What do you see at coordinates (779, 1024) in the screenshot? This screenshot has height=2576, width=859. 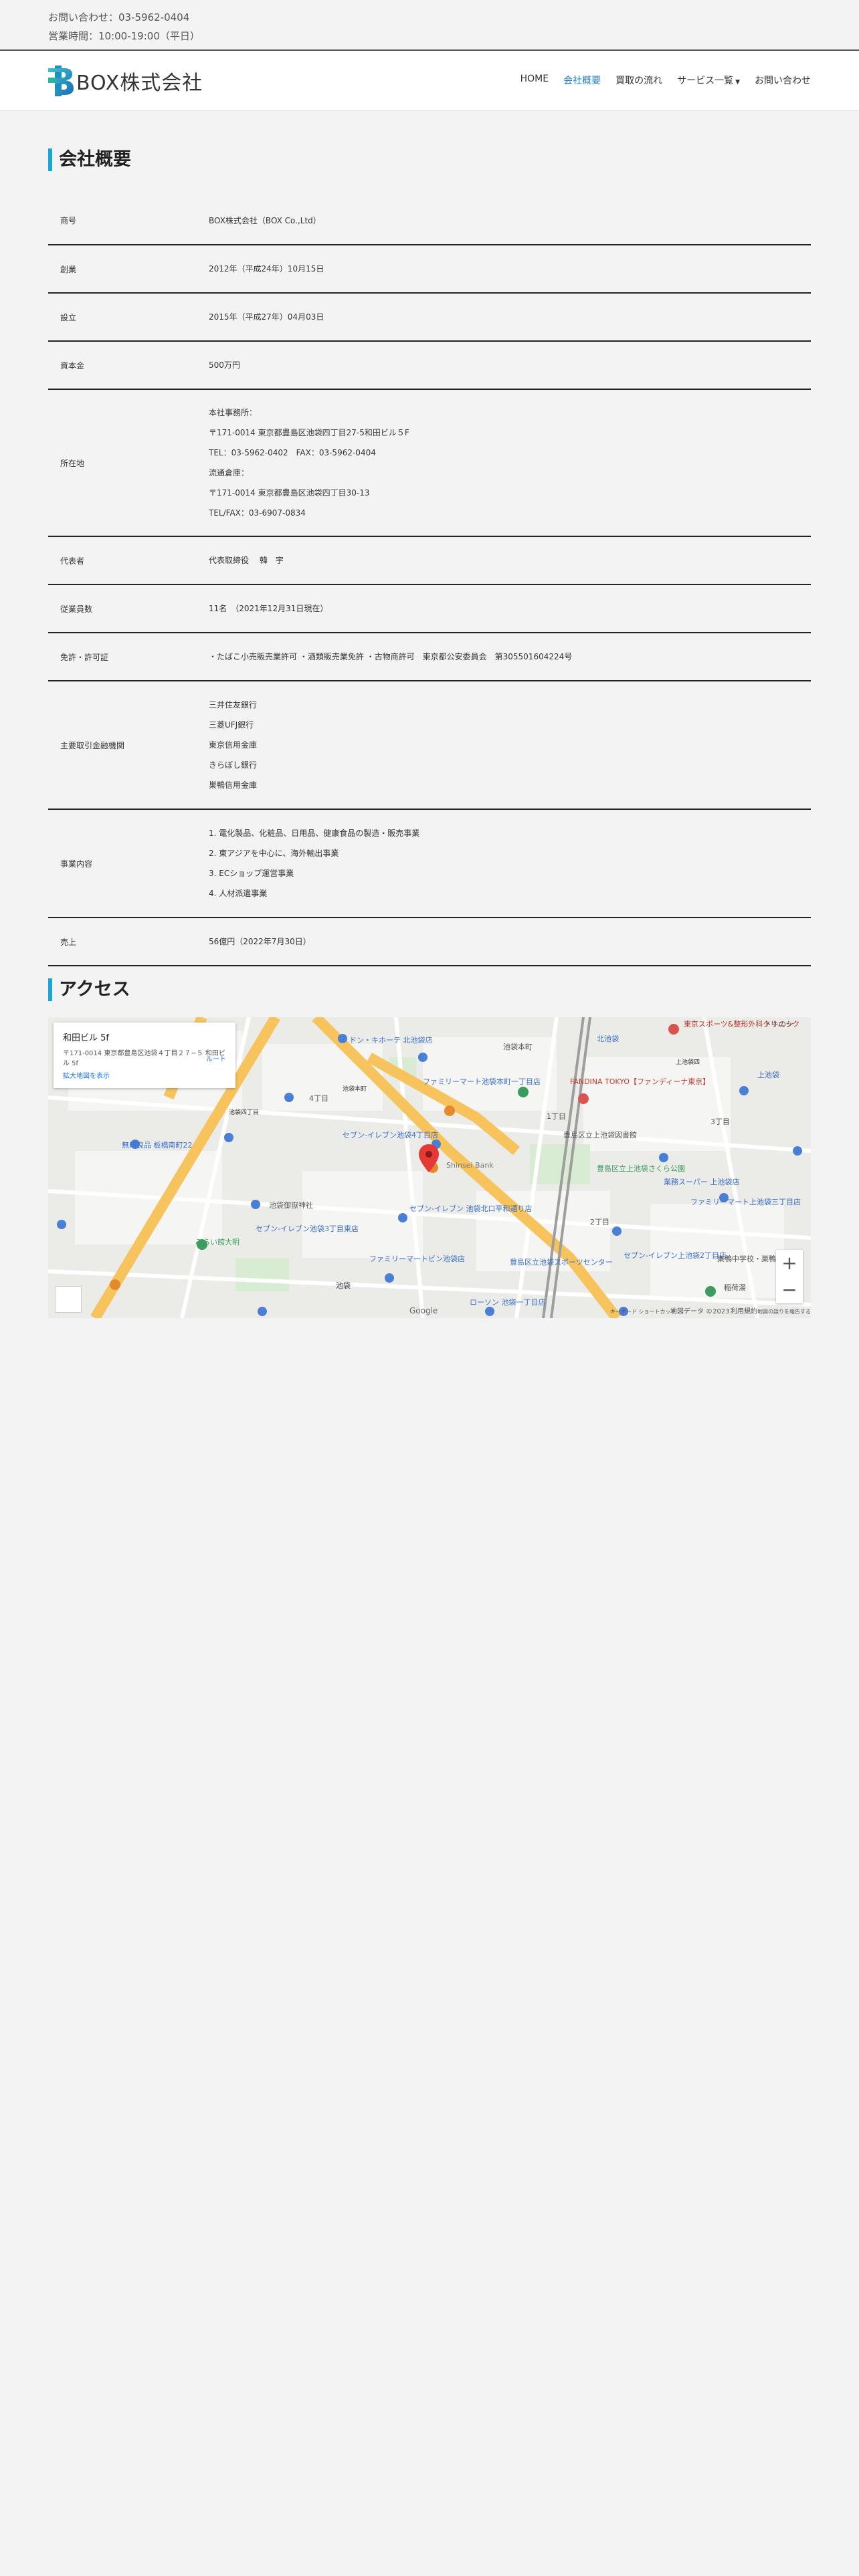 I see `map-label: トキのシ` at bounding box center [779, 1024].